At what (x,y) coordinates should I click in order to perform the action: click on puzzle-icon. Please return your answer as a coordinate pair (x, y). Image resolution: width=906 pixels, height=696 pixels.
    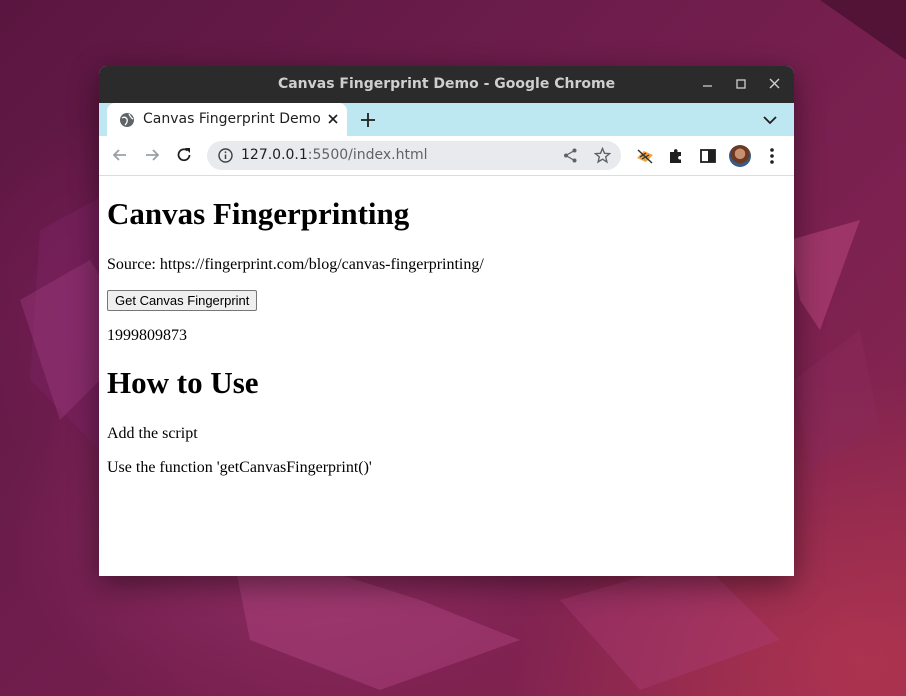
    Looking at the image, I should click on (676, 156).